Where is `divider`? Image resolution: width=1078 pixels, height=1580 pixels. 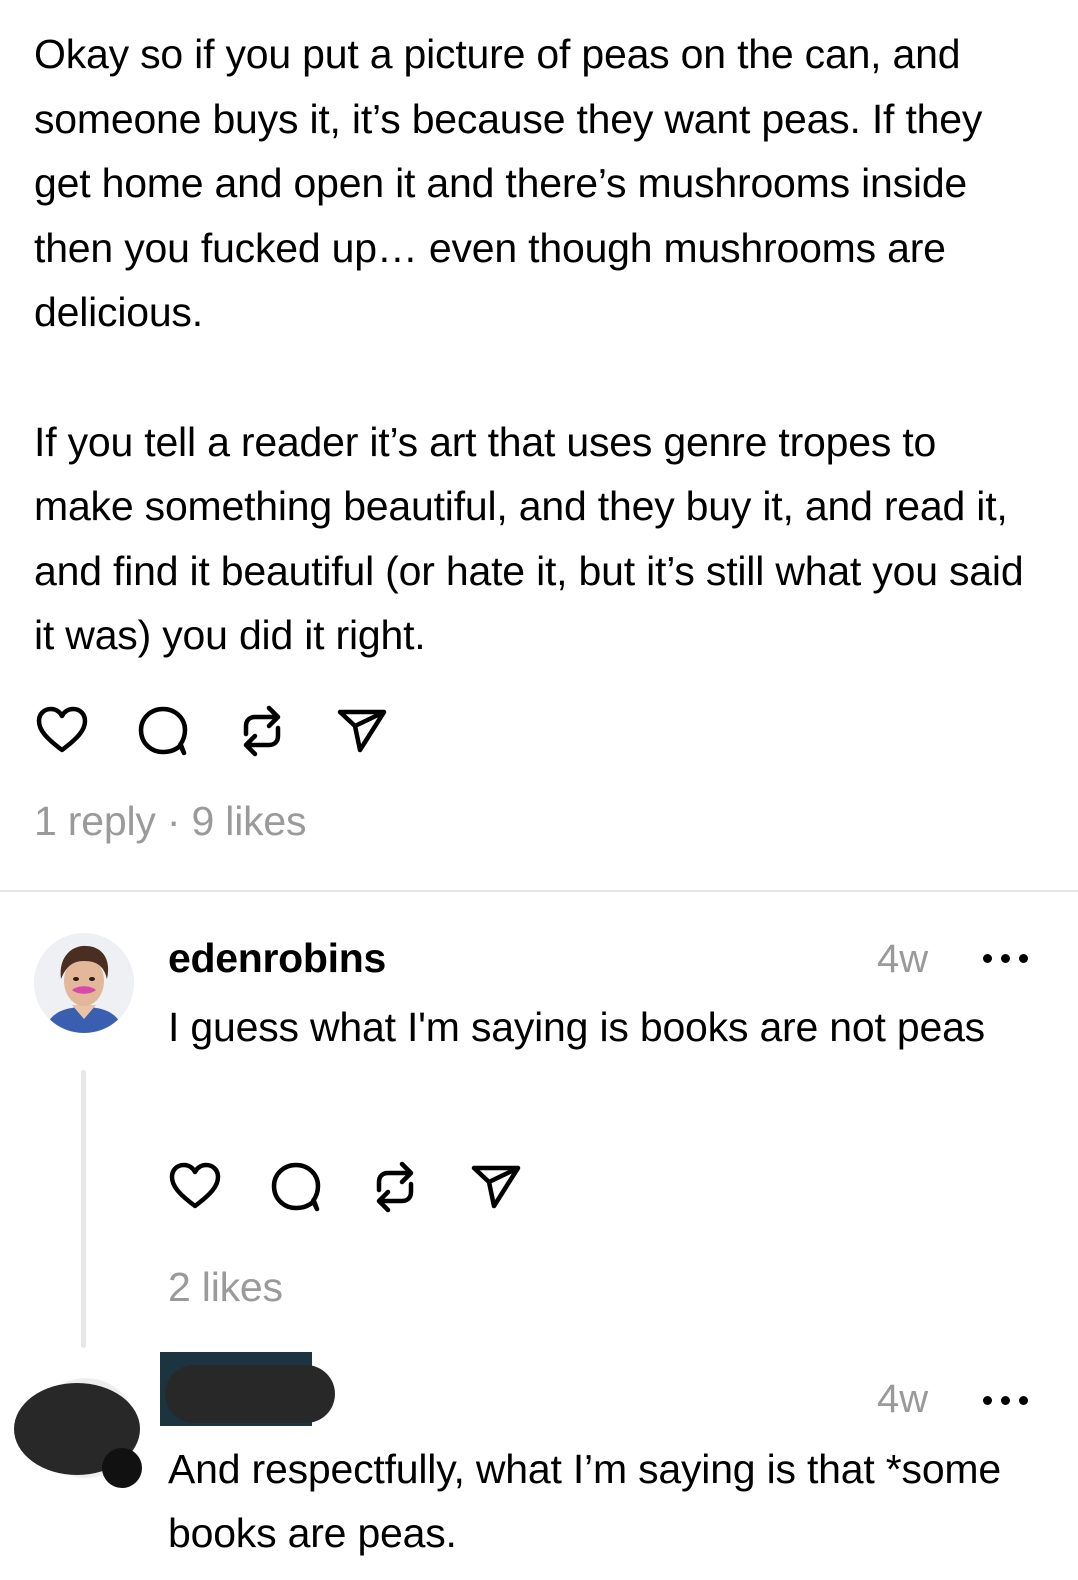
divider is located at coordinates (539, 891).